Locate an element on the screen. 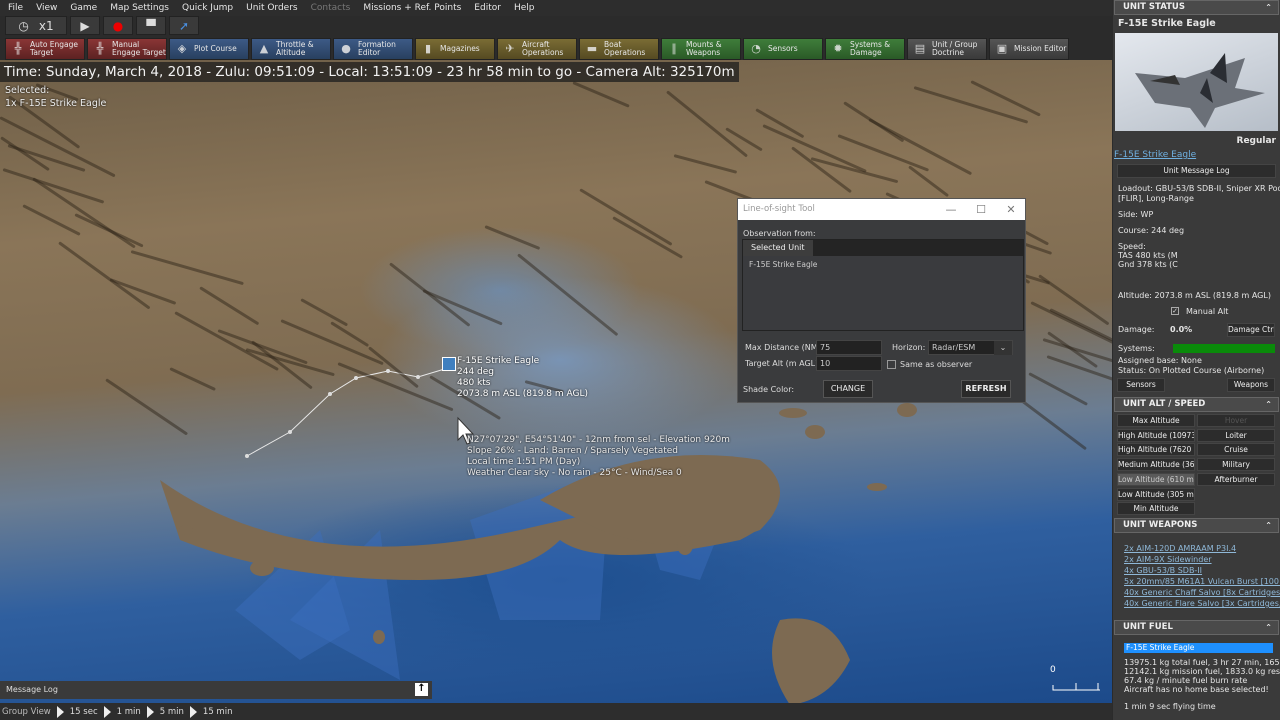  altitude-button: Low Altitude (305 m) is located at coordinates (1156, 494).